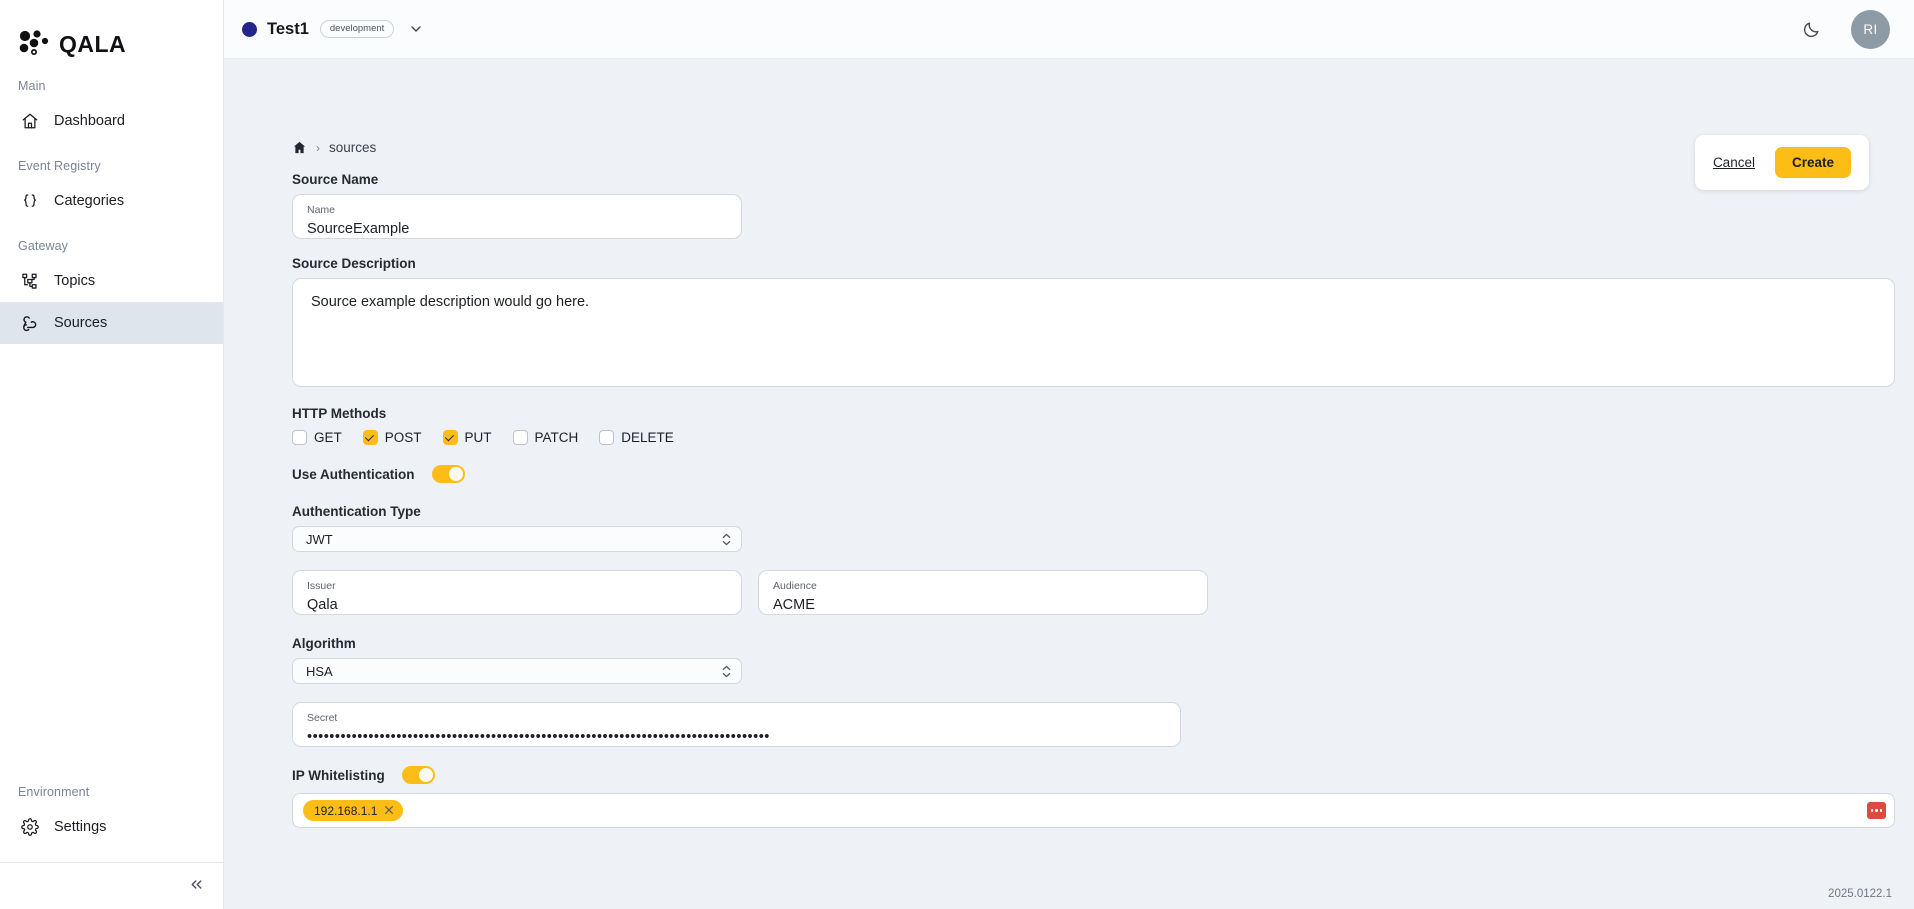 This screenshot has width=1914, height=909. I want to click on sidebar-item-label: Categories, so click(89, 201).